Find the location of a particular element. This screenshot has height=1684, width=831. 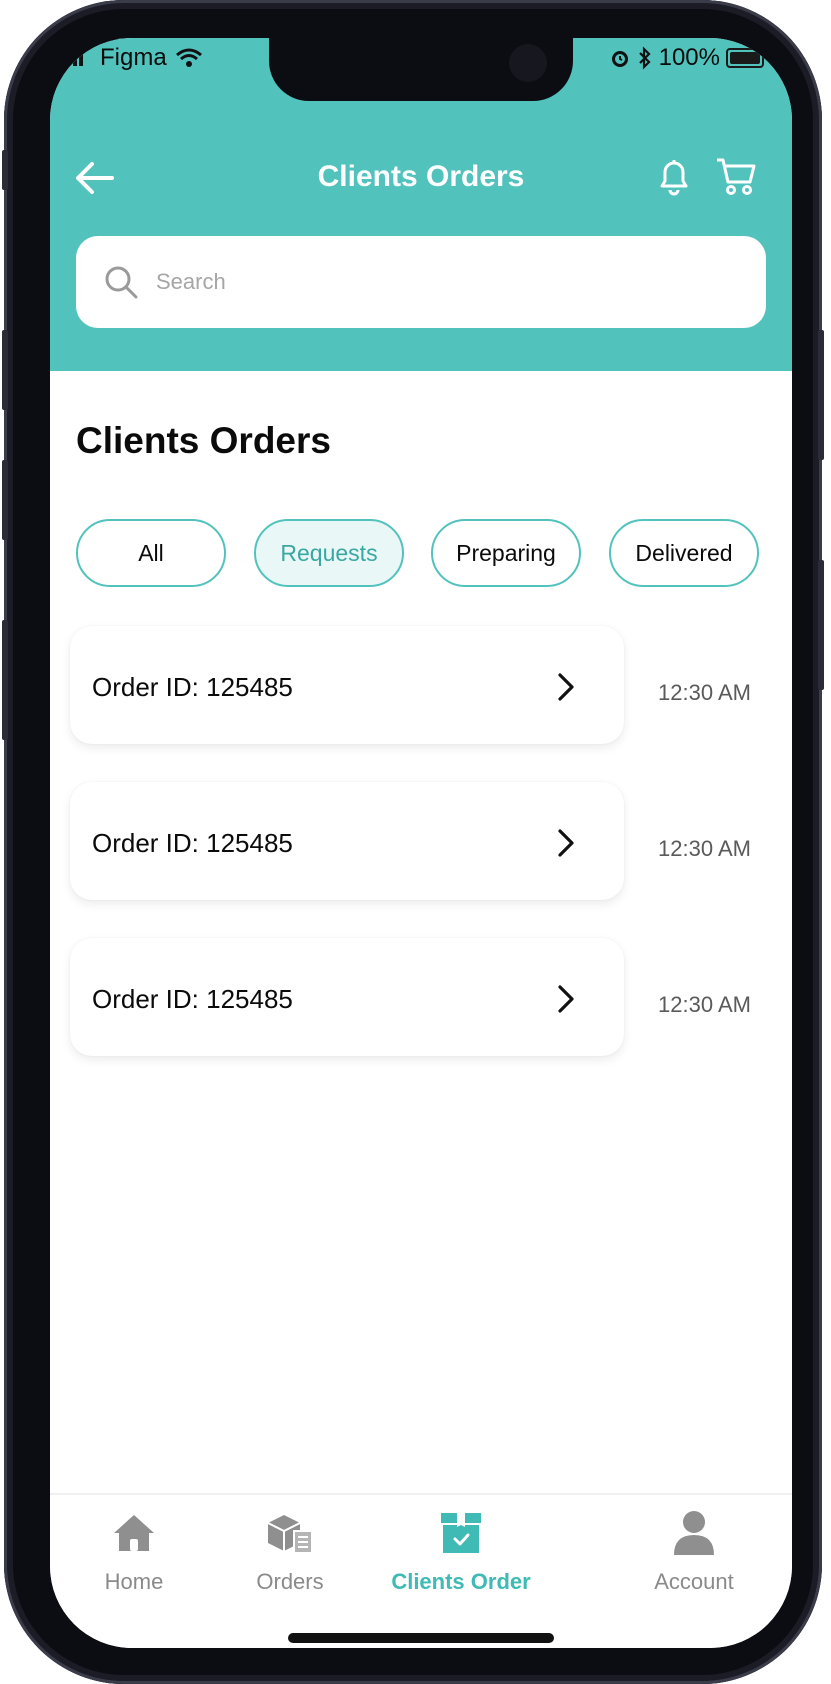

tab-label: Orders is located at coordinates (290, 1581).